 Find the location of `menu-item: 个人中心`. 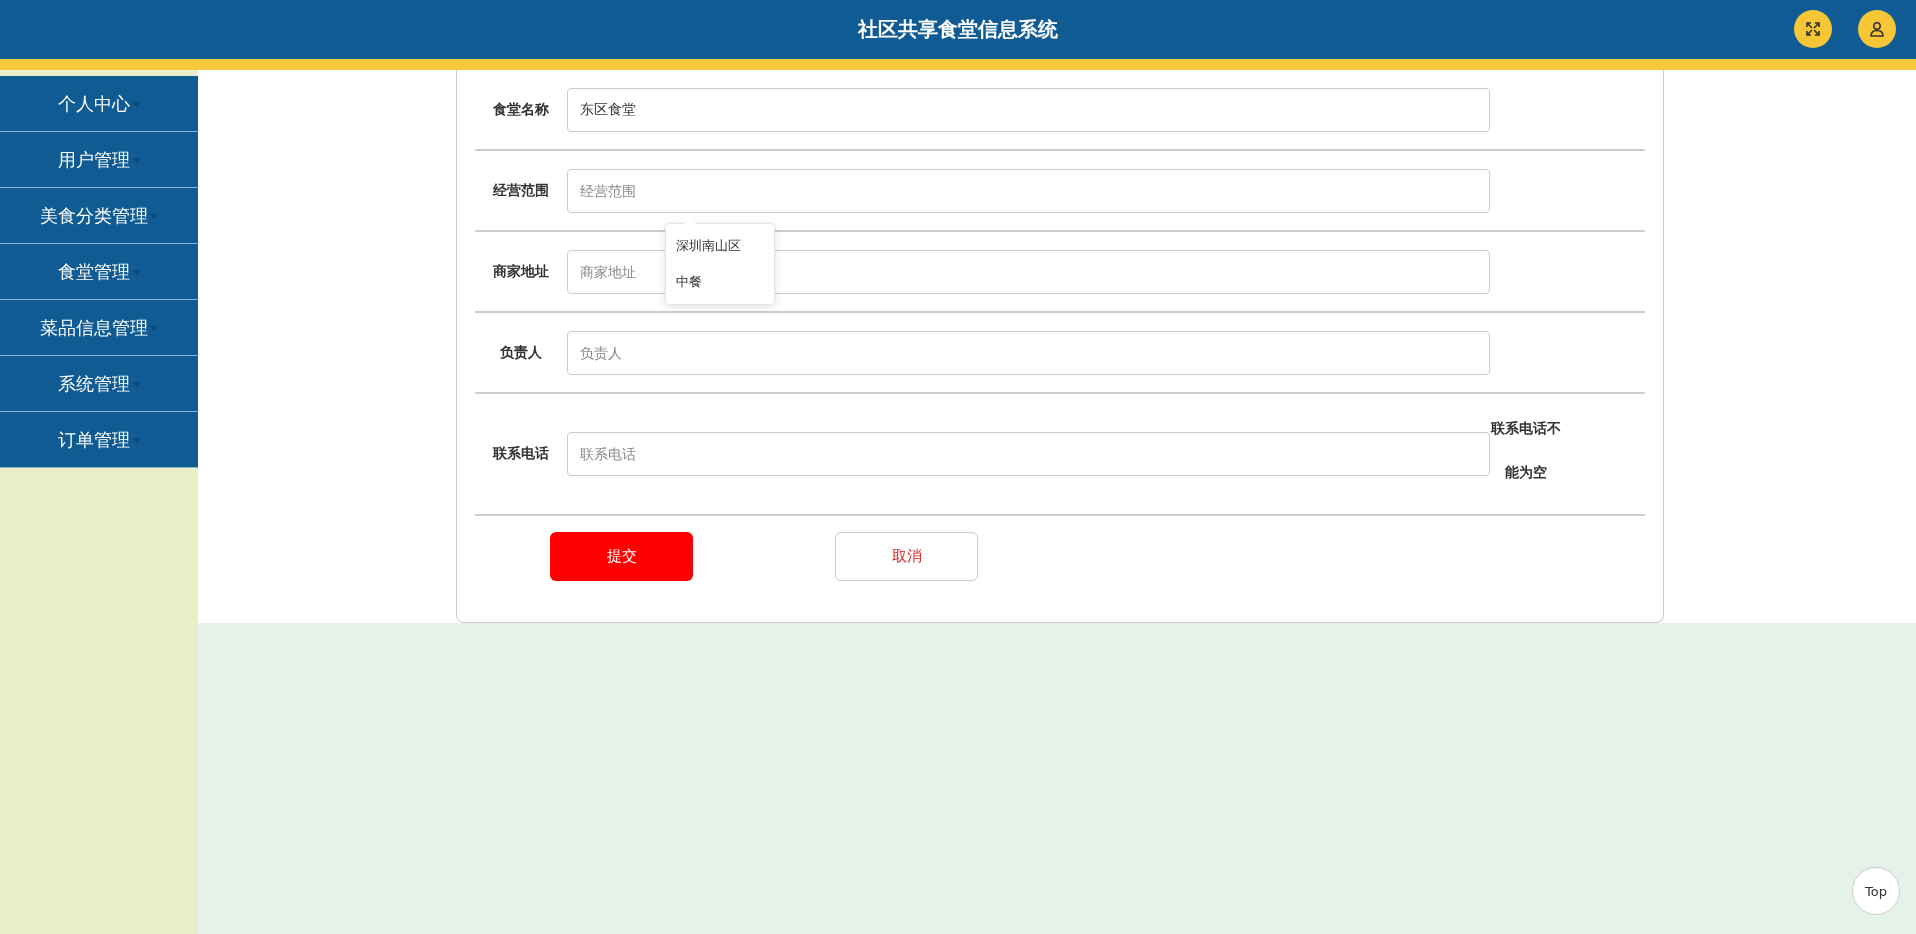

menu-item: 个人中心 is located at coordinates (99, 104).